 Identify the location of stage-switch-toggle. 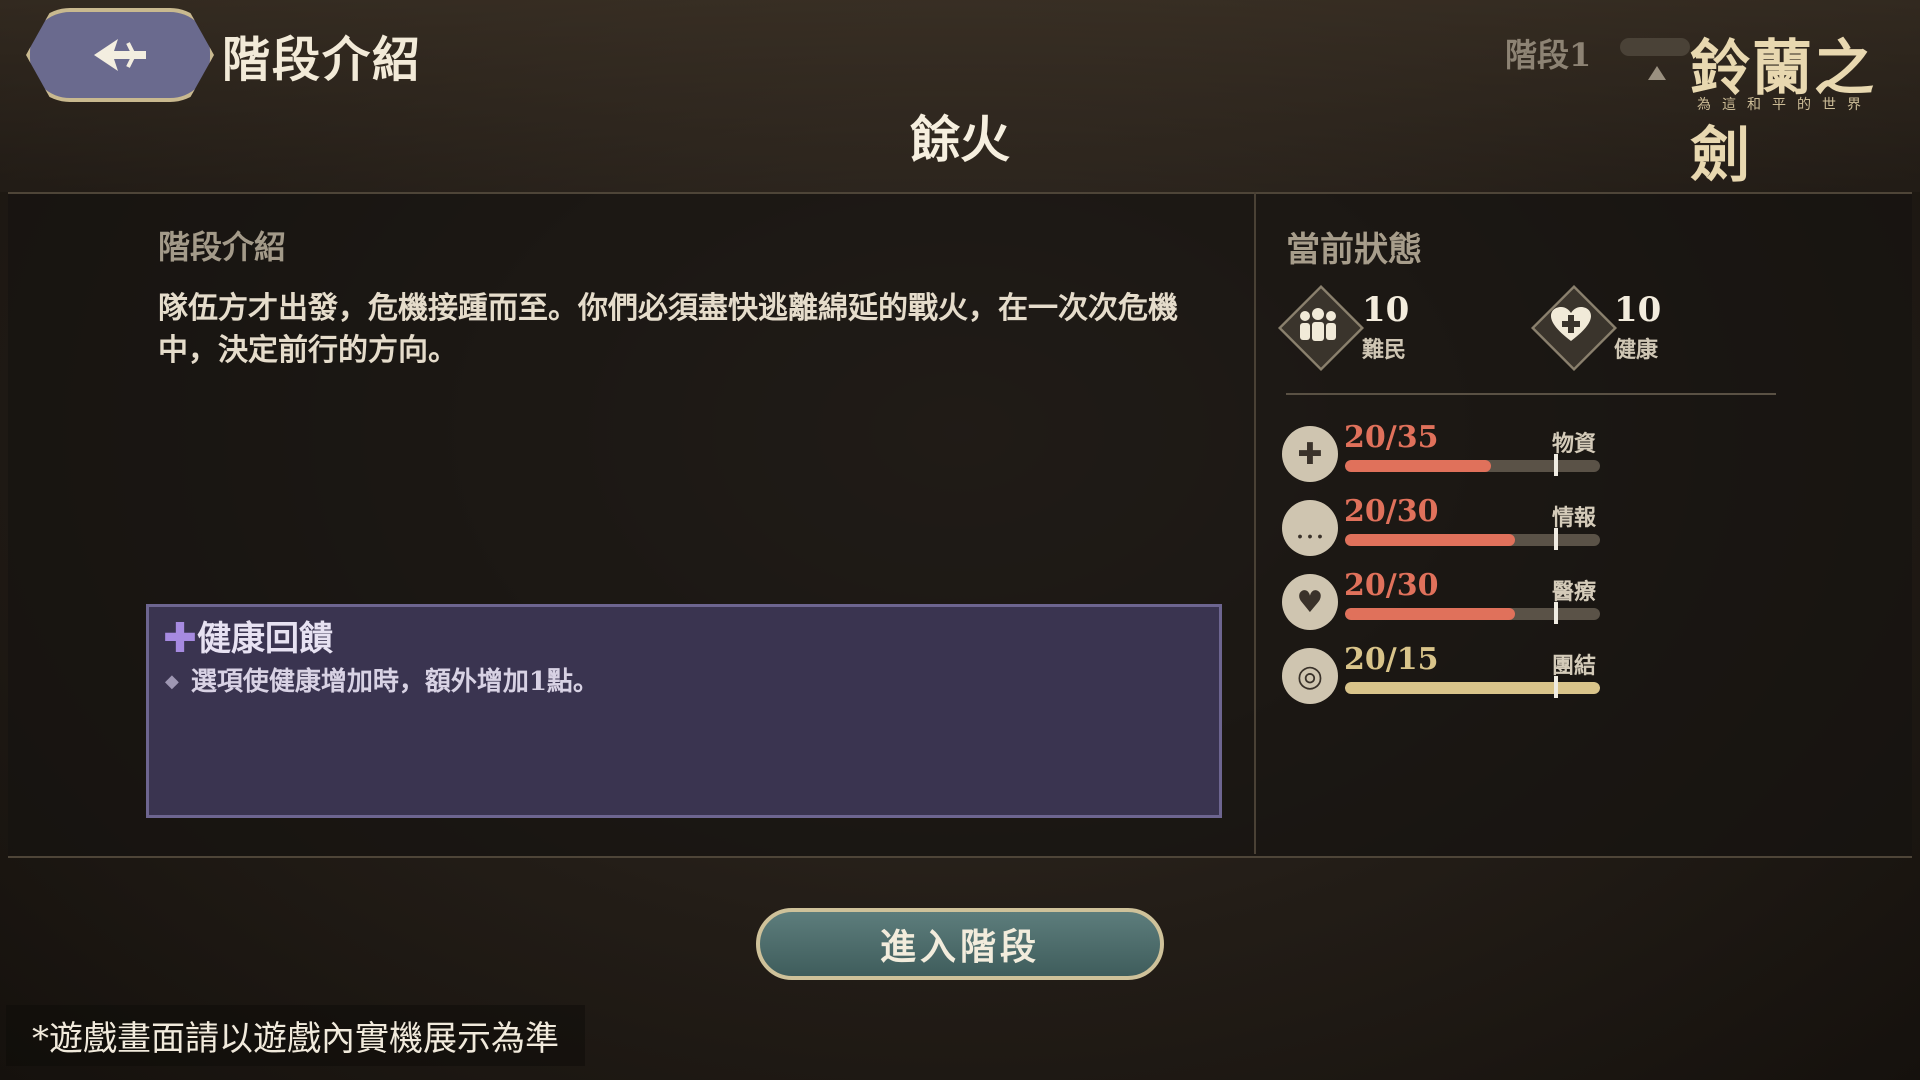
(1655, 47).